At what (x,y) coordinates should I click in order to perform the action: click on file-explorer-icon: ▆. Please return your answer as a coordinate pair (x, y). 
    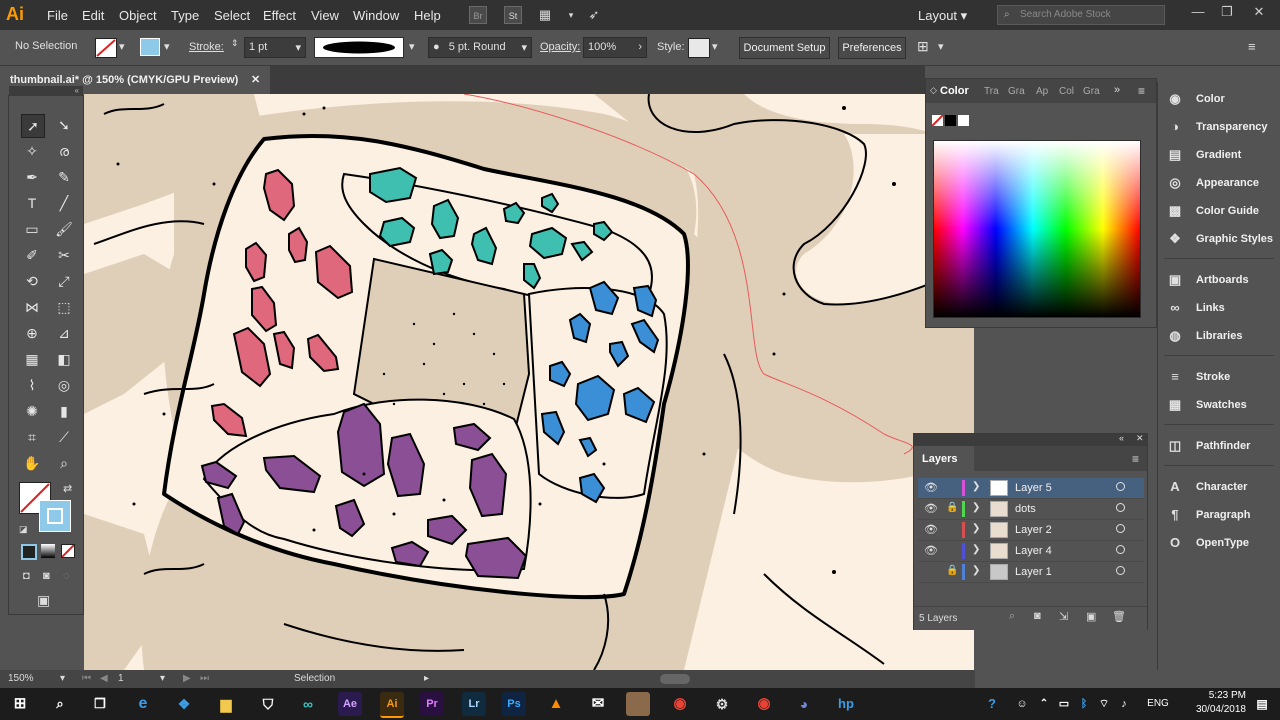
    Looking at the image, I should click on (226, 704).